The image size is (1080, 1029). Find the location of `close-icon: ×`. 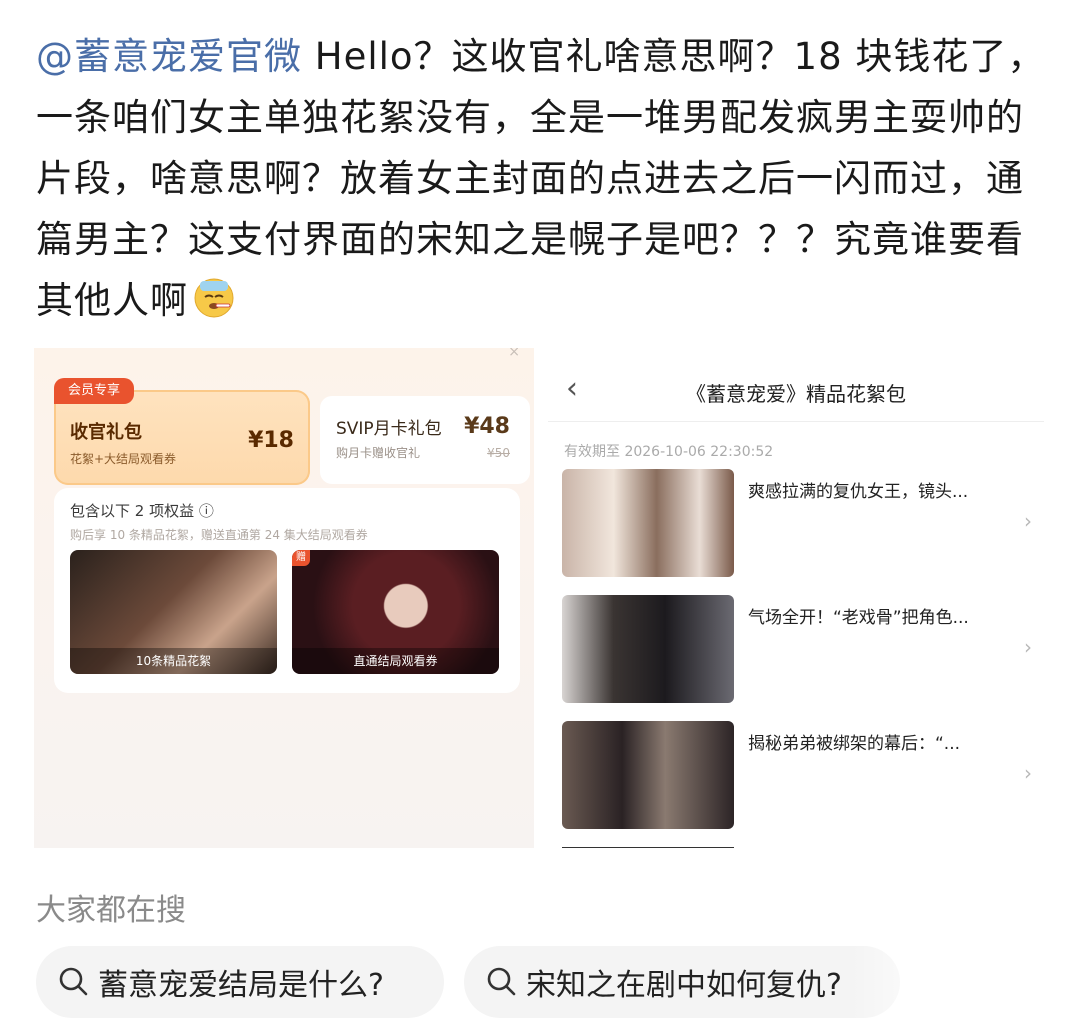

close-icon: × is located at coordinates (514, 354).